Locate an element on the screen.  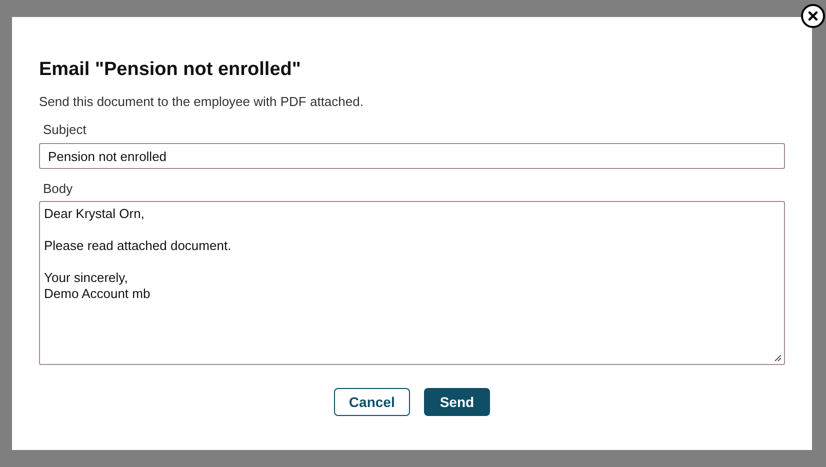
subject-label: Subject is located at coordinates (64, 130).